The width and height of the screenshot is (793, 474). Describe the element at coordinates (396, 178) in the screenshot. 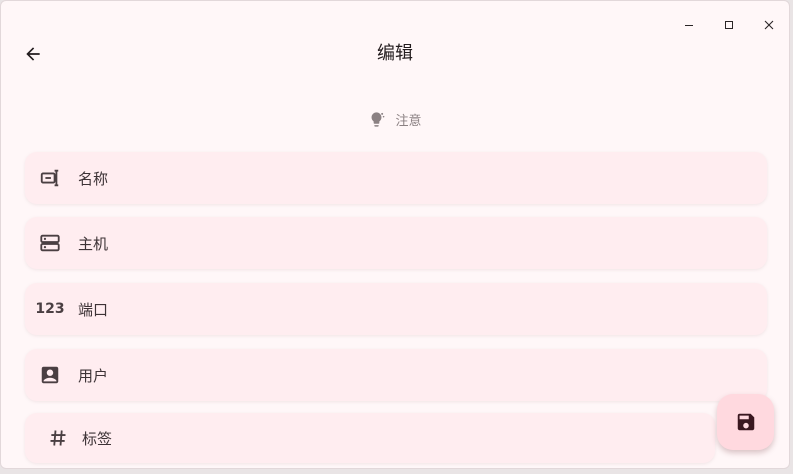

I see `name-field: 名称` at that location.